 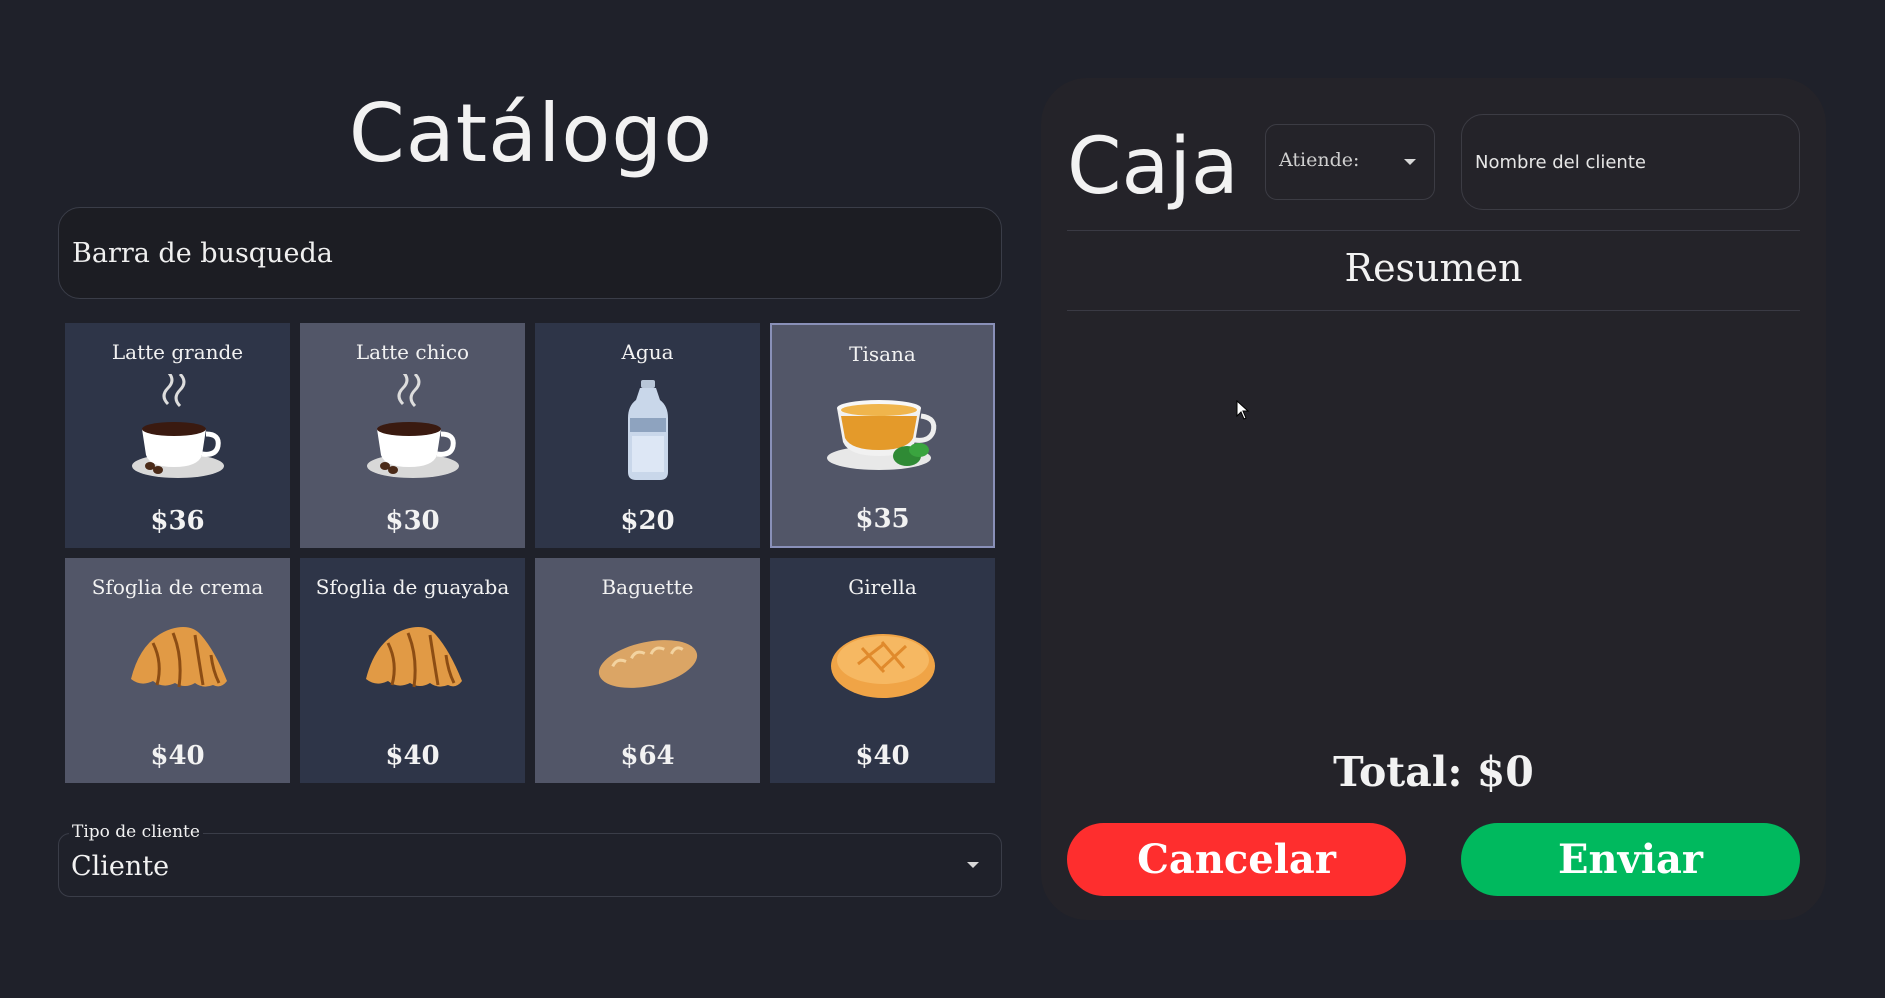 I want to click on product-name: Baguette, so click(x=647, y=587).